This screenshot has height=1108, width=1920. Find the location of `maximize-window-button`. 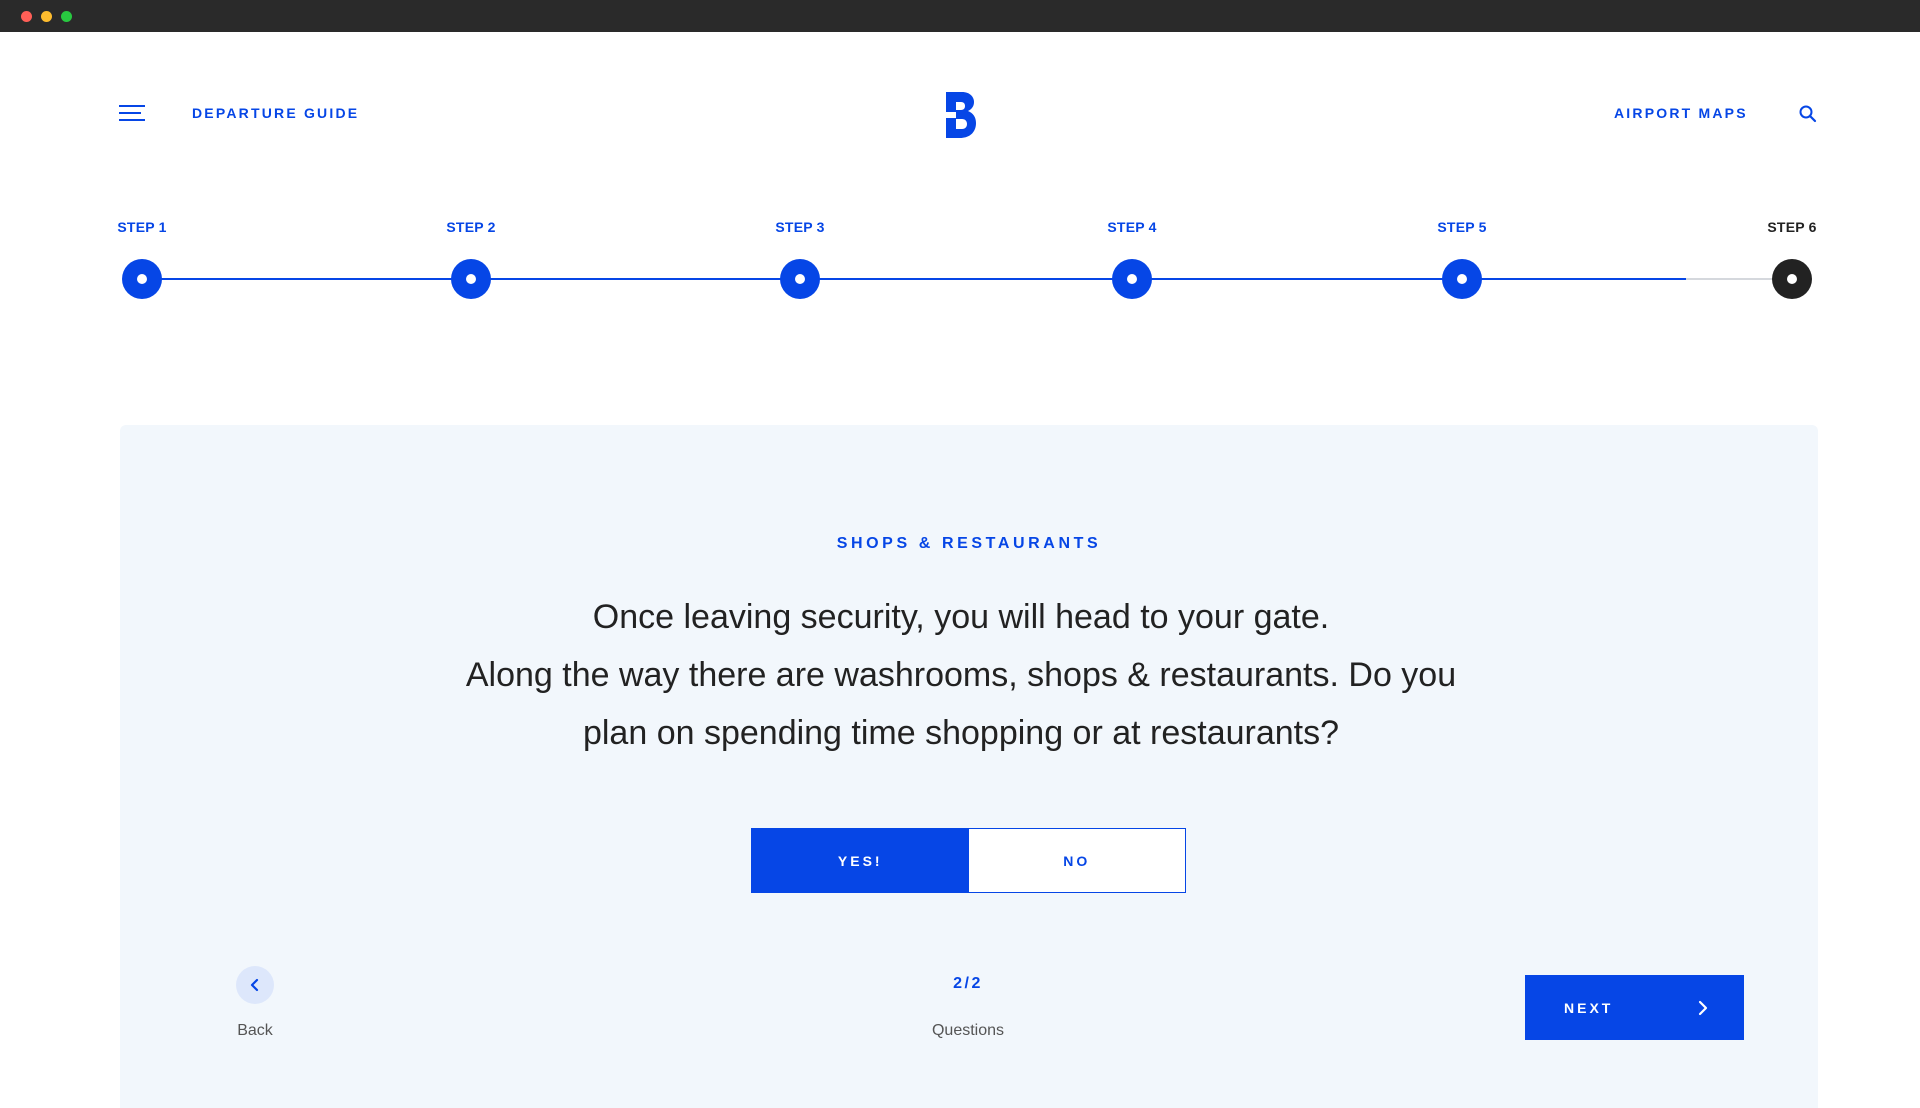

maximize-window-button is located at coordinates (66, 16).